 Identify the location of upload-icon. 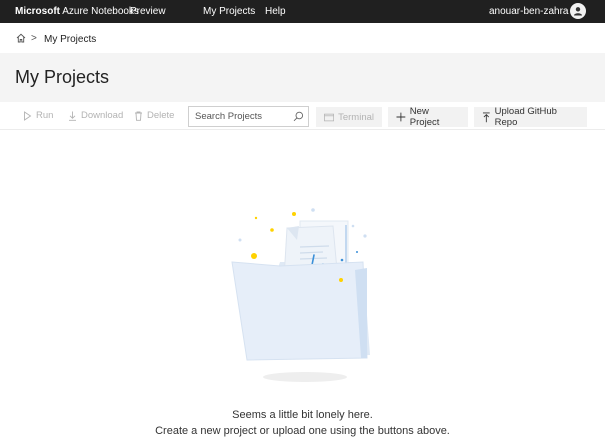
(486, 116).